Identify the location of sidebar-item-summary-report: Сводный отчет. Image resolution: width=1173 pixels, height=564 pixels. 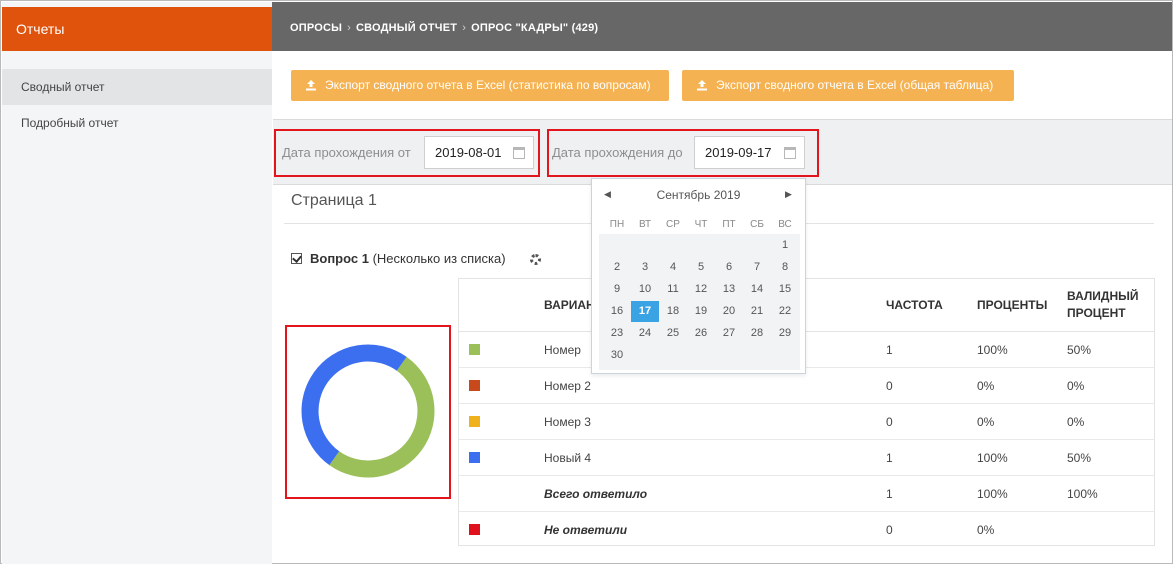
(137, 87).